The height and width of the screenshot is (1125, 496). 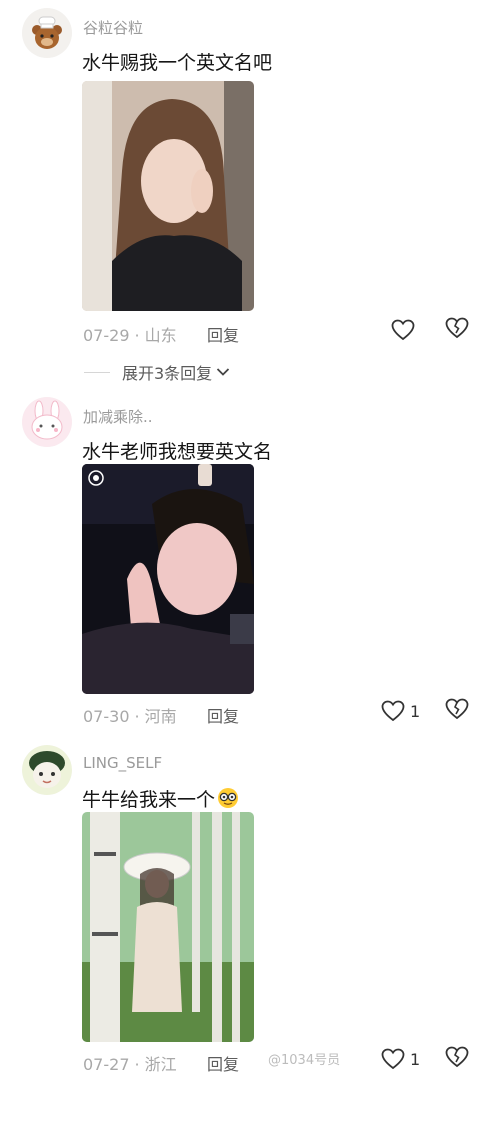 I want to click on comment-location: 河南, so click(x=160, y=716).